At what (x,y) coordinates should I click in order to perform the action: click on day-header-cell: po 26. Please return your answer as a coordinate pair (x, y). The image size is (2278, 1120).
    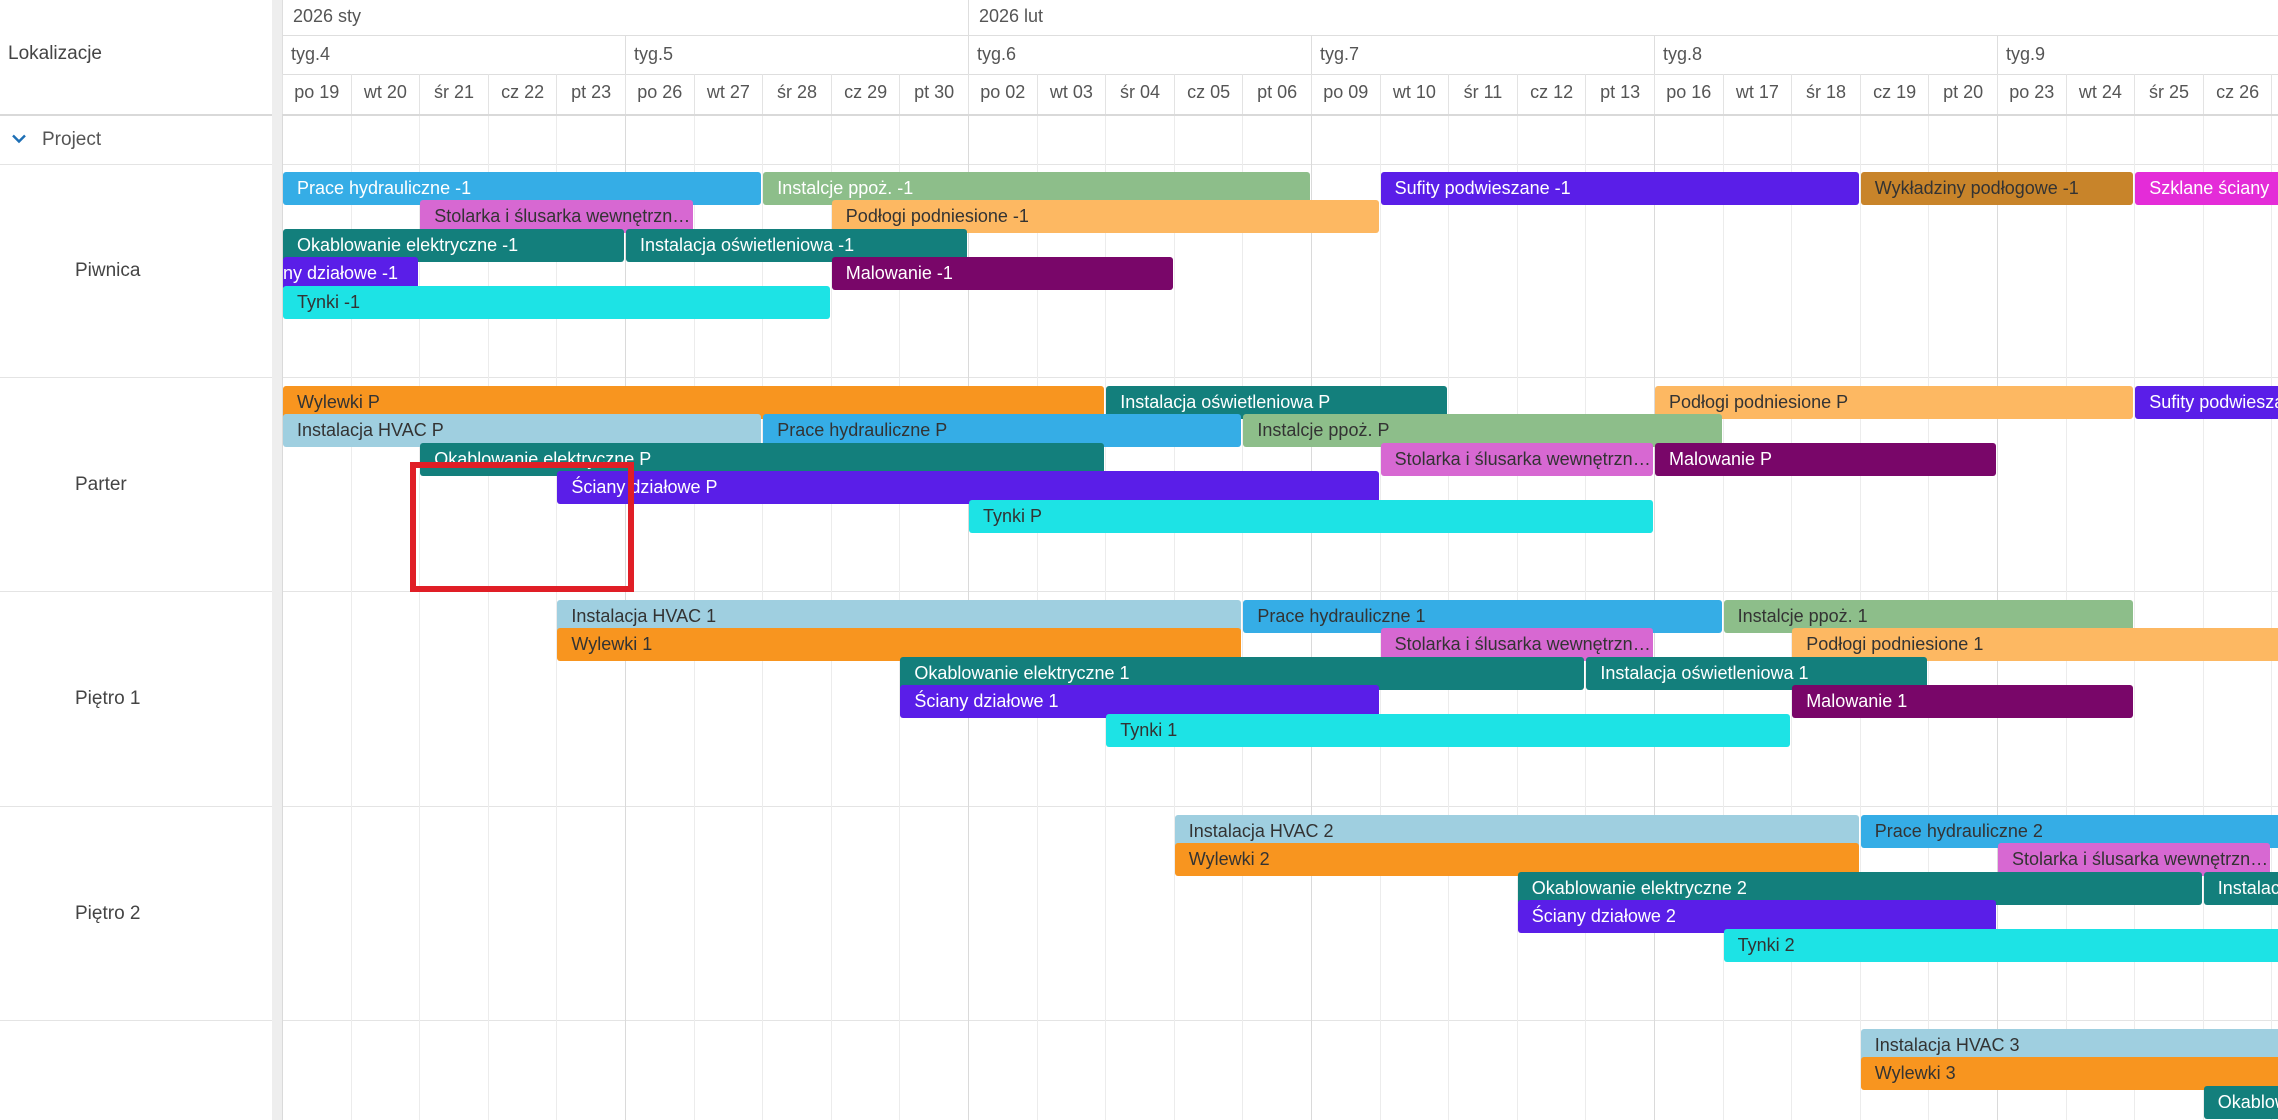
    Looking at the image, I should click on (659, 94).